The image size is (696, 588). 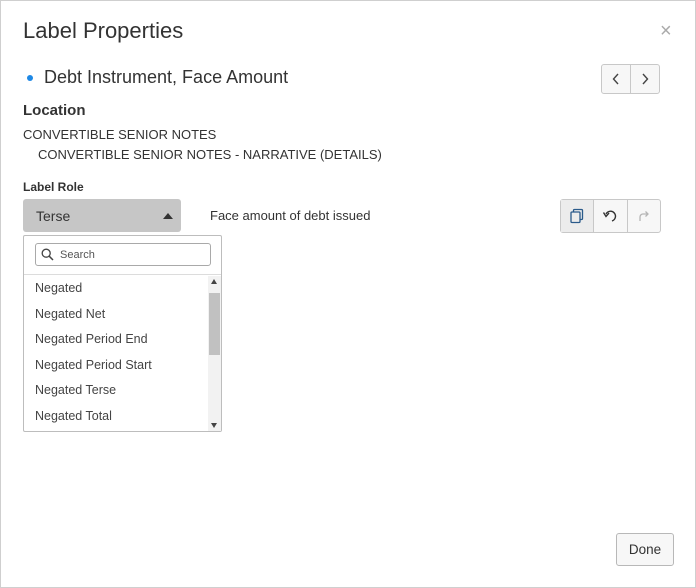 What do you see at coordinates (214, 281) in the screenshot?
I see `scroll-up-icon` at bounding box center [214, 281].